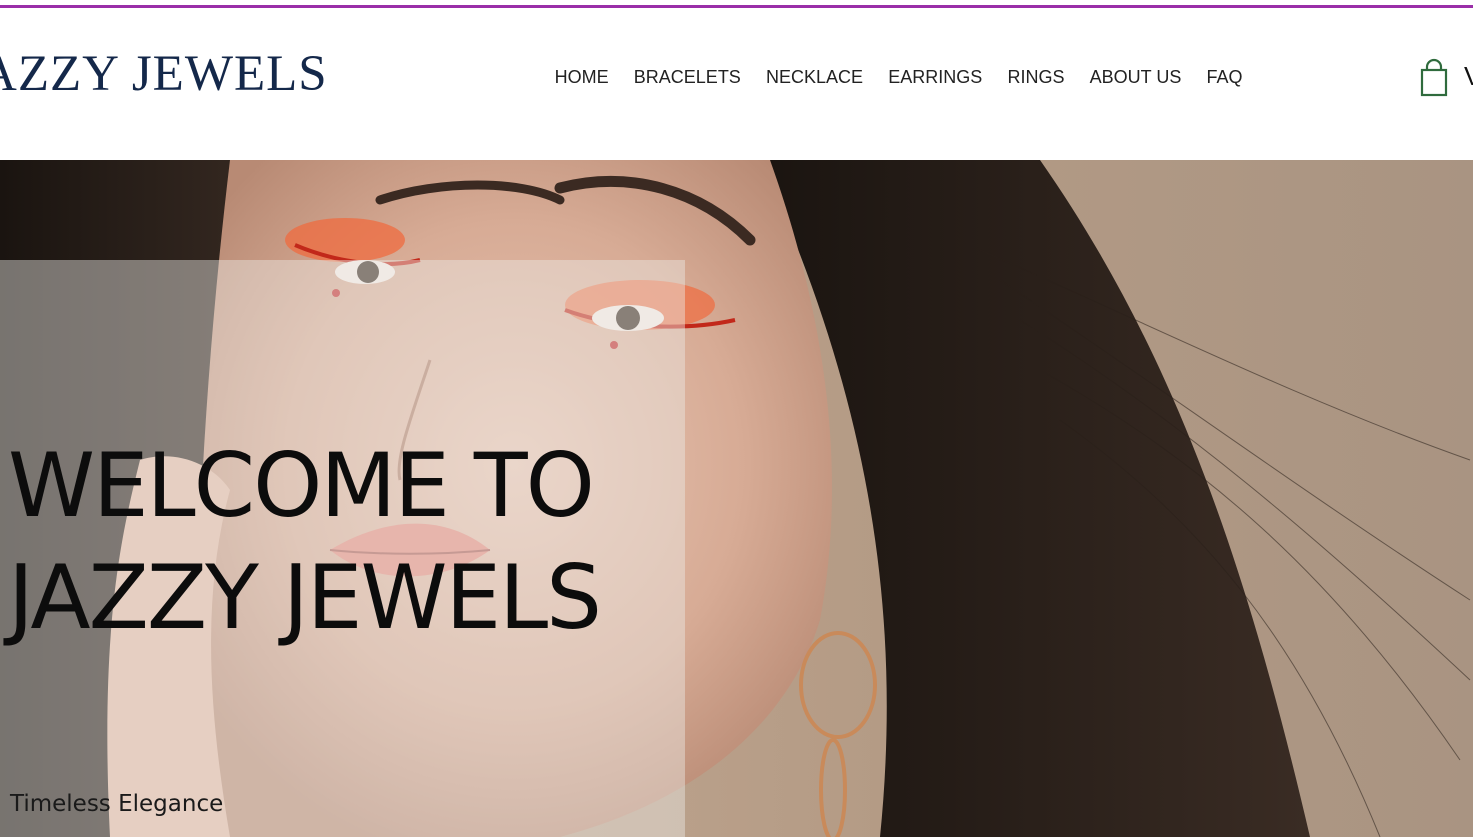  What do you see at coordinates (1135, 77) in the screenshot?
I see `nav-item-about-us: ABOUT US` at bounding box center [1135, 77].